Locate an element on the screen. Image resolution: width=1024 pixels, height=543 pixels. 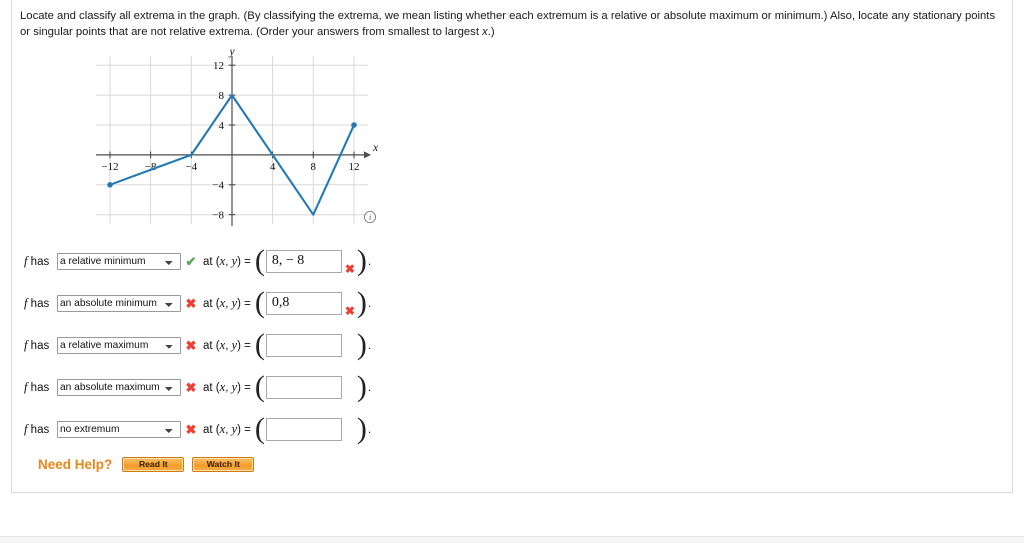
ytick--8: −8 is located at coordinates (218, 216).